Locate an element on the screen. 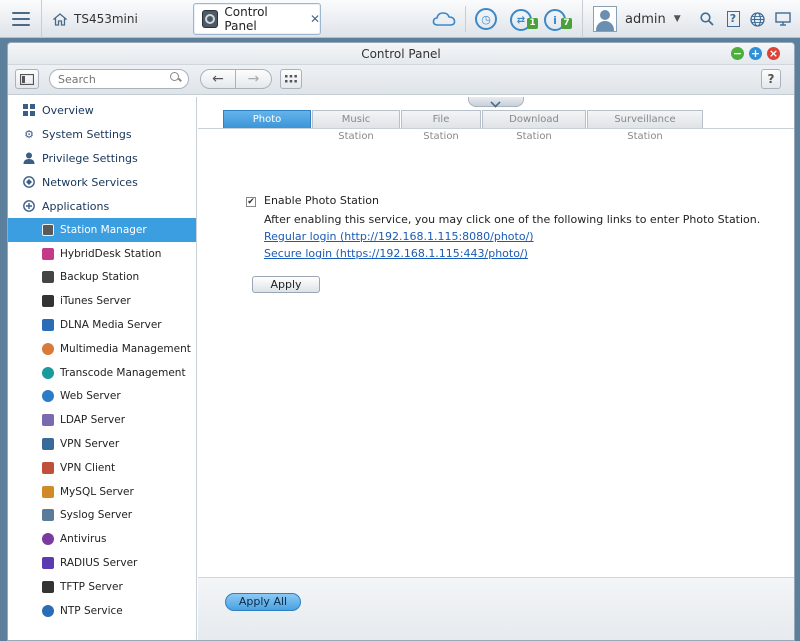 The image size is (800, 641). sidebar-item-tftp-server: TFTP Server is located at coordinates (102, 587).